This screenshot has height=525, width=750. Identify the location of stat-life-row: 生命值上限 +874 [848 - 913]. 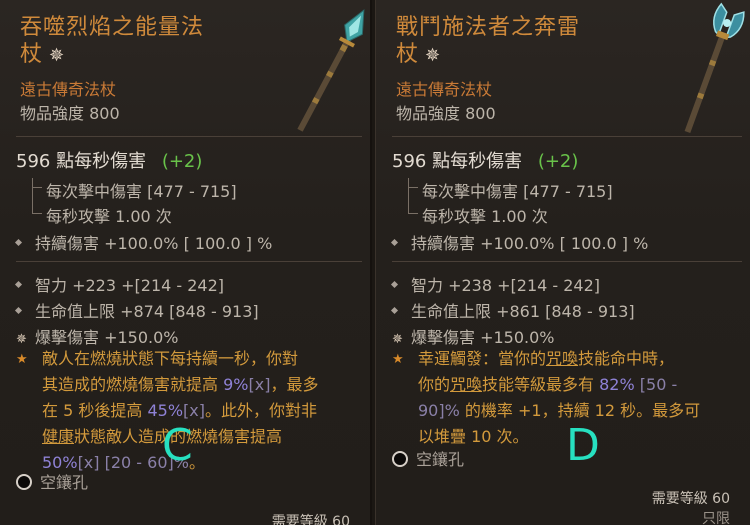
(136, 310).